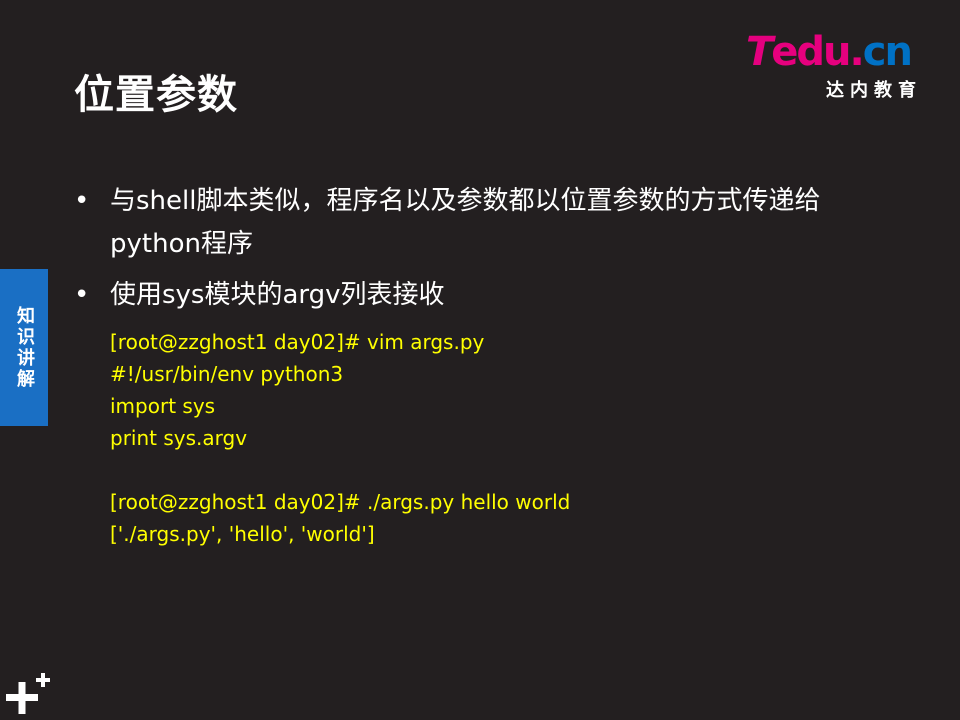 The height and width of the screenshot is (720, 960). I want to click on side-tab-label: 知识讲解, so click(24, 347).